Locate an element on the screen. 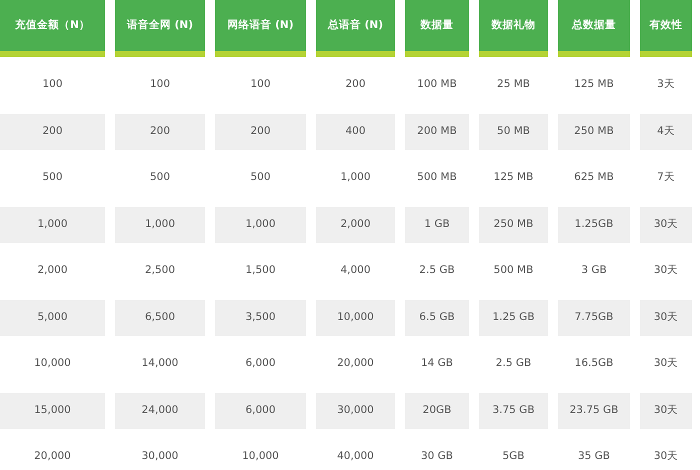  column-header: 充值金额（N） is located at coordinates (52, 28).